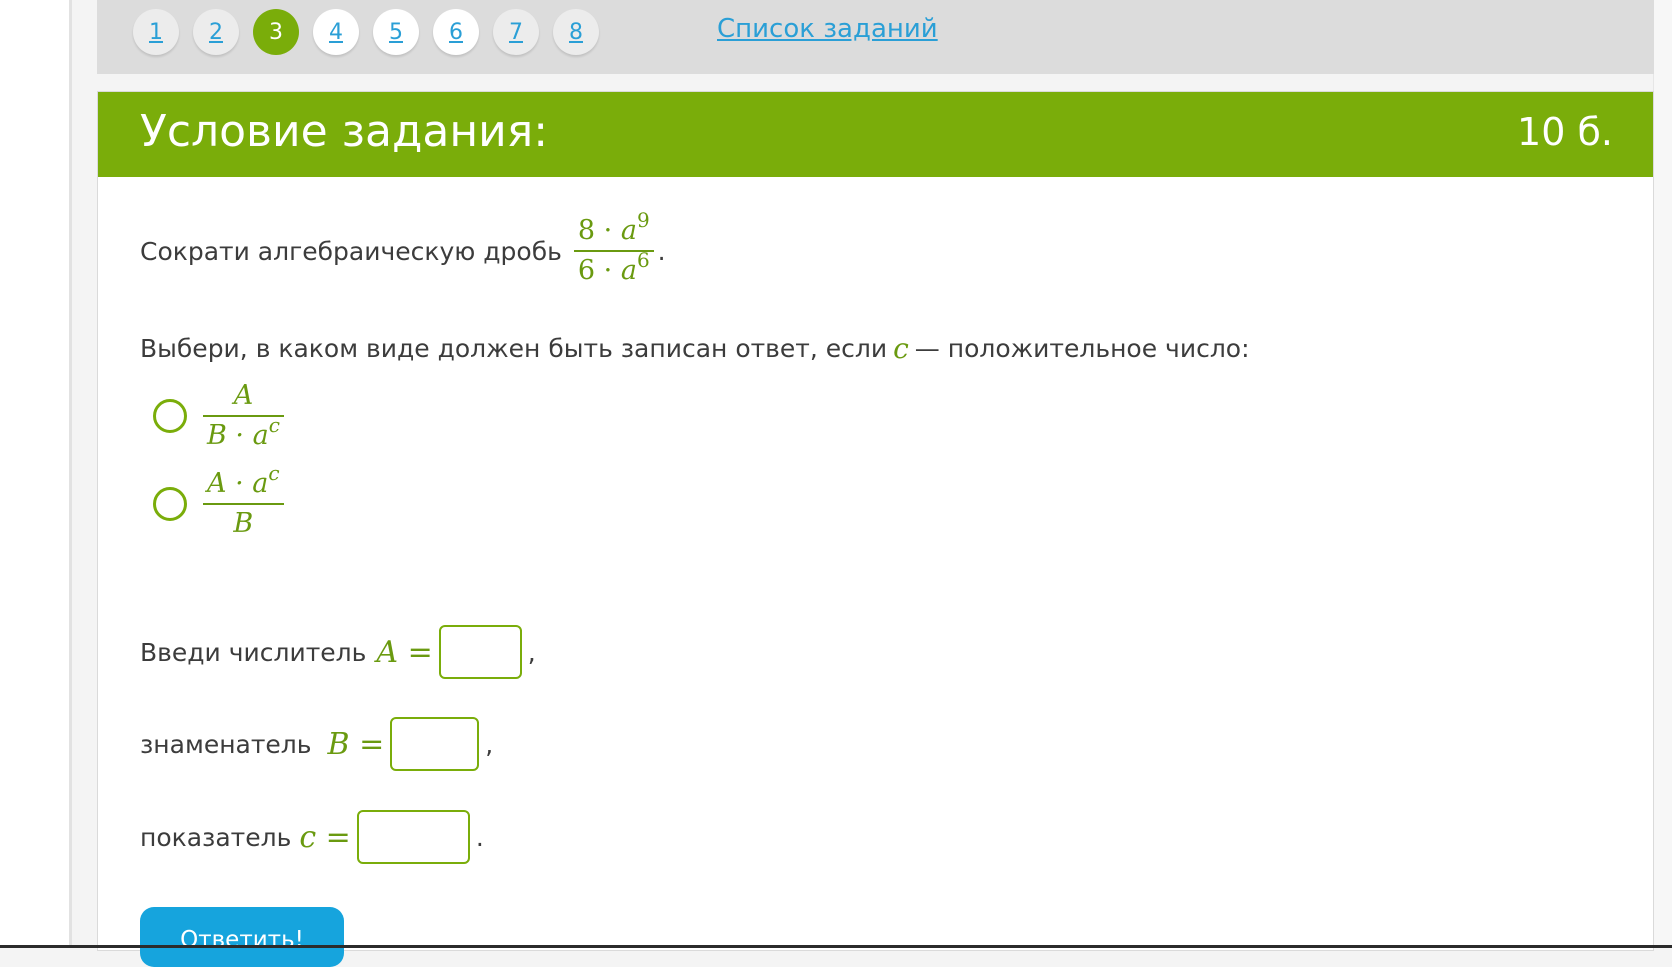  I want to click on numerator-line: Введи числитель A = ,, so click(338, 652).